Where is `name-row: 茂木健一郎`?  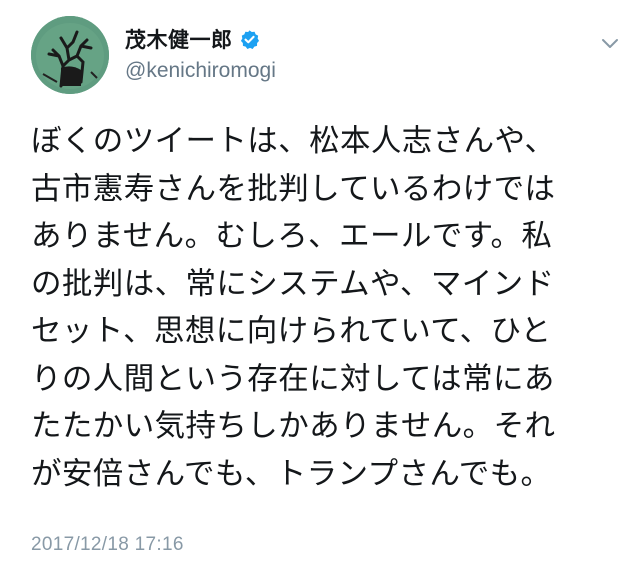
name-row: 茂木健一郎 is located at coordinates (200, 39).